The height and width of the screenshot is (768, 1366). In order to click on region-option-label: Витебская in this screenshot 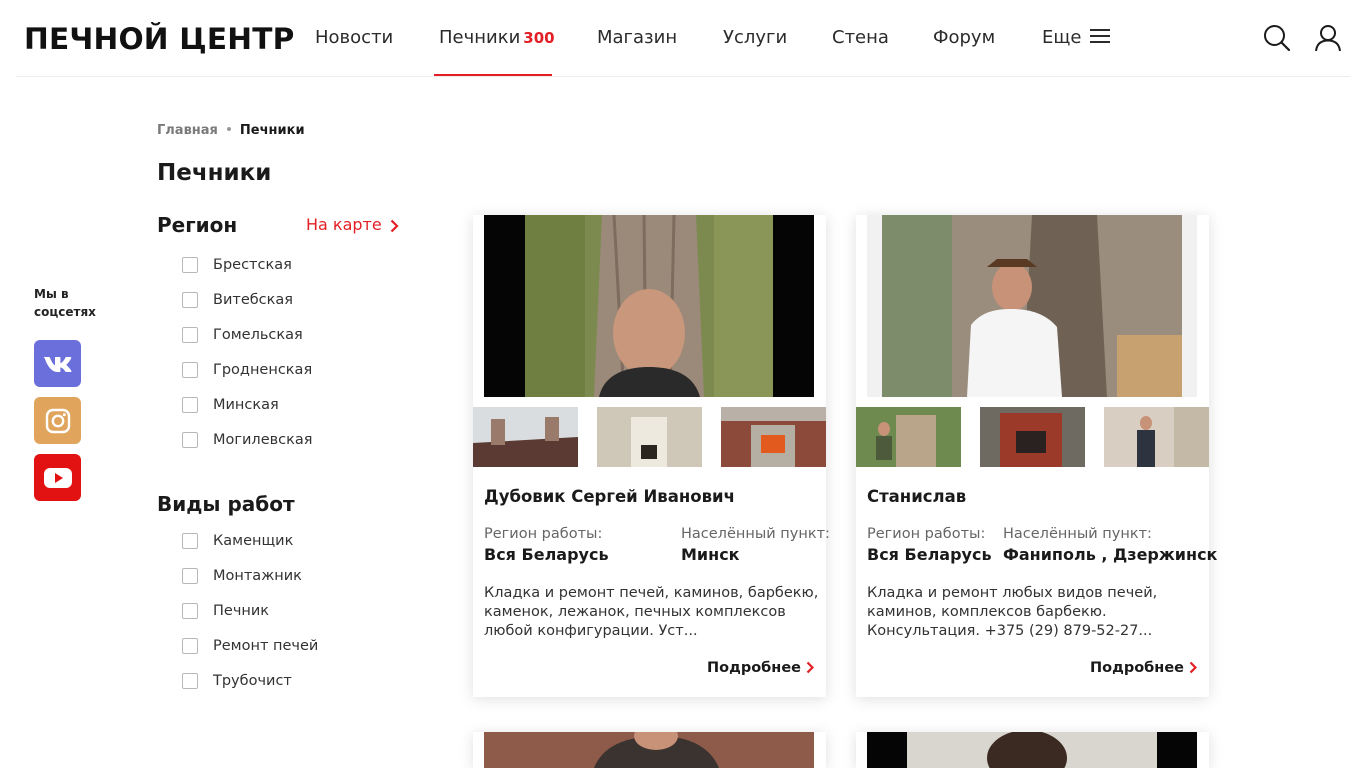, I will do `click(253, 300)`.